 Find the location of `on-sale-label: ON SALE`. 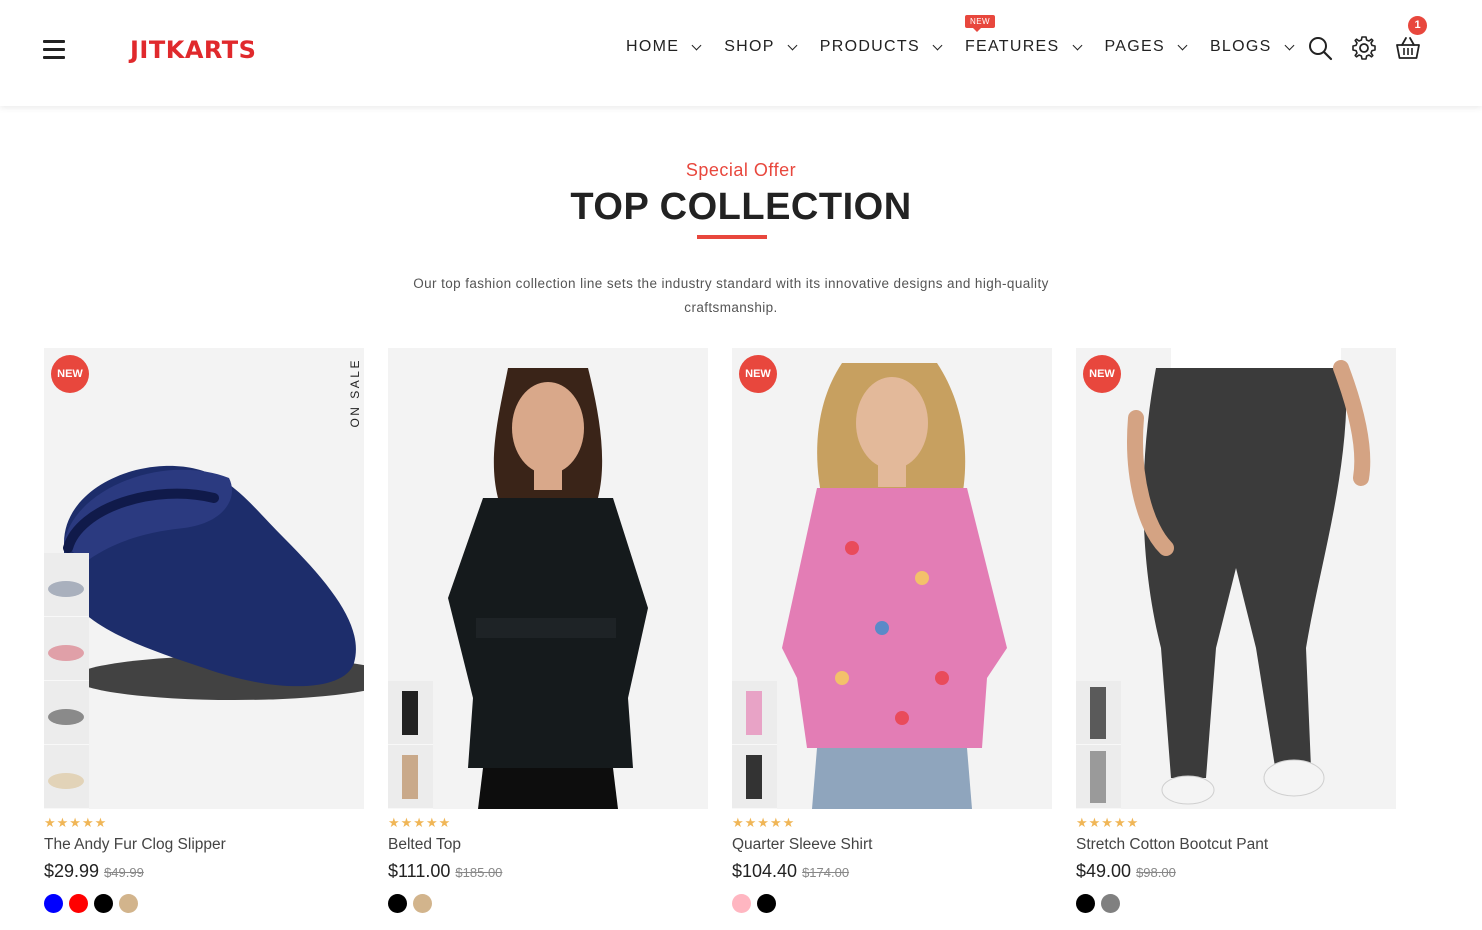

on-sale-label: ON SALE is located at coordinates (355, 393).